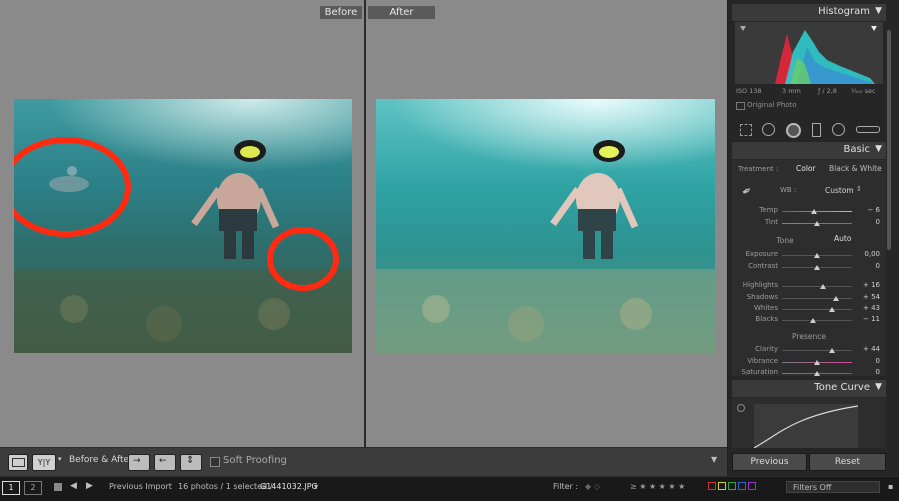 This screenshot has height=501, width=899. What do you see at coordinates (762, 297) in the screenshot?
I see `slider-label: Shadows` at bounding box center [762, 297].